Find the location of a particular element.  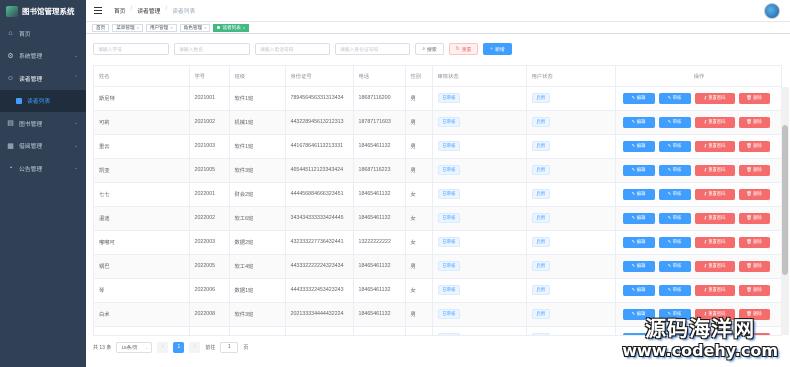

reset-password-label: 重置密码 is located at coordinates (717, 313).